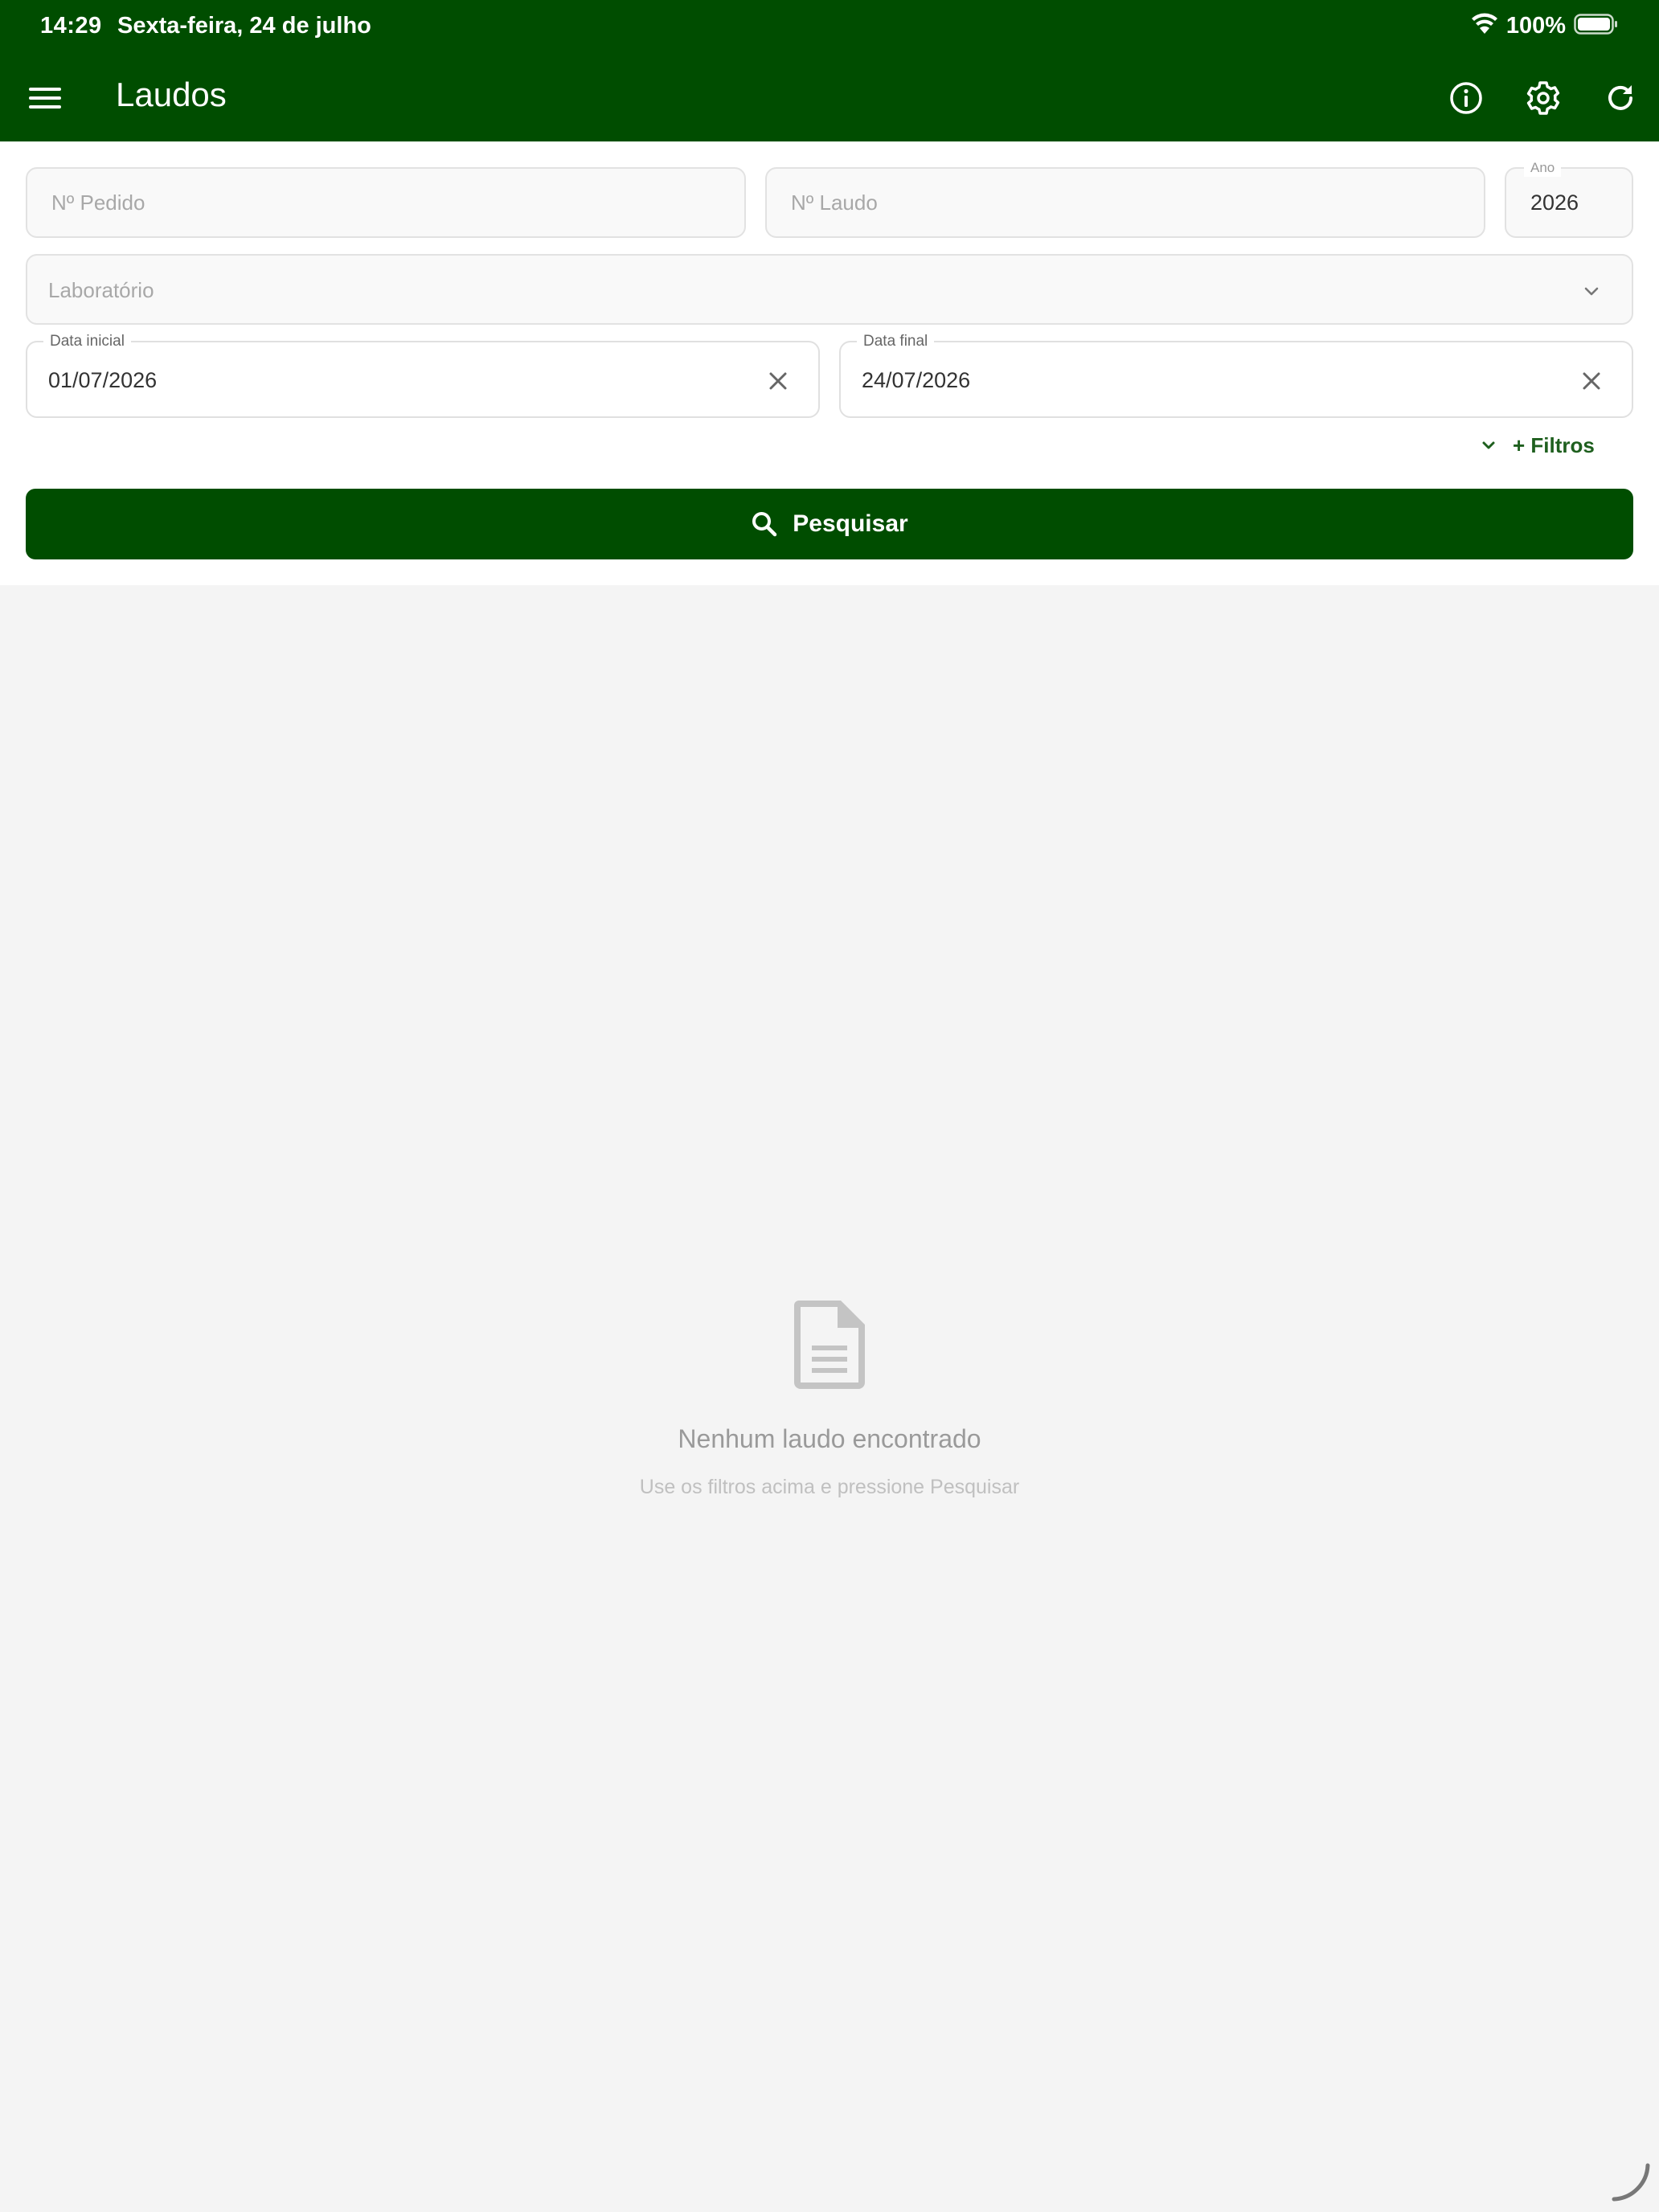  I want to click on refresh-icon, so click(1620, 97).